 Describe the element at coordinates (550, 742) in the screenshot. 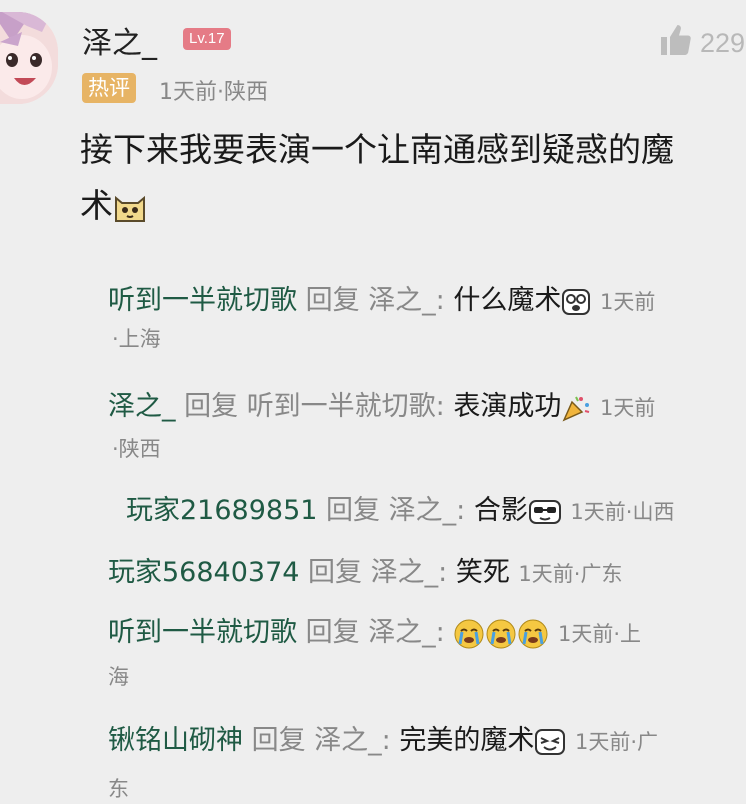

I see `laughing-emoji-icon` at that location.